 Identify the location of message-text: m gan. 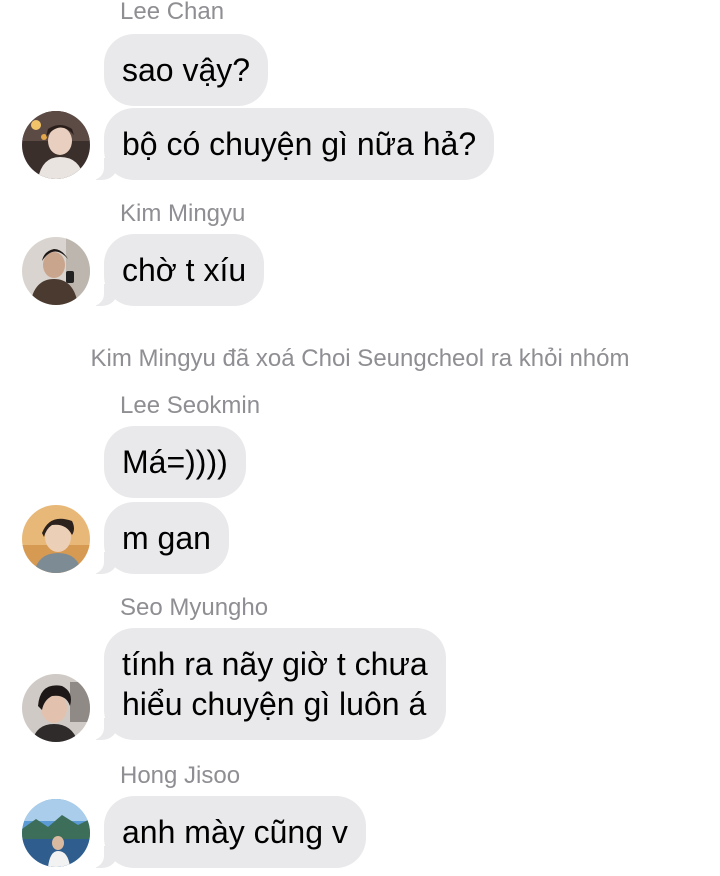
(166, 538).